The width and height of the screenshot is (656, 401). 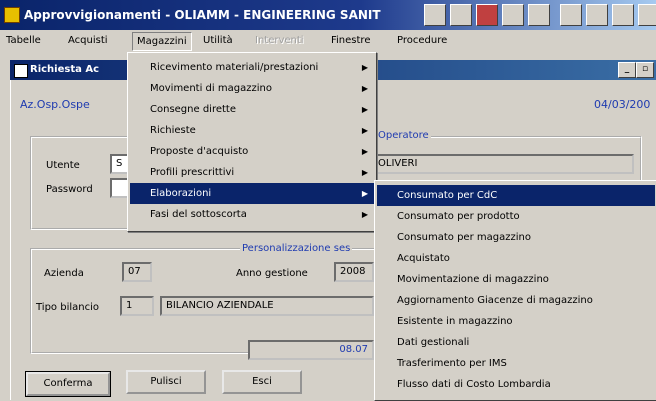 What do you see at coordinates (267, 306) in the screenshot?
I see `bilancio-desc-field: BILANCIO AZIENDALE` at bounding box center [267, 306].